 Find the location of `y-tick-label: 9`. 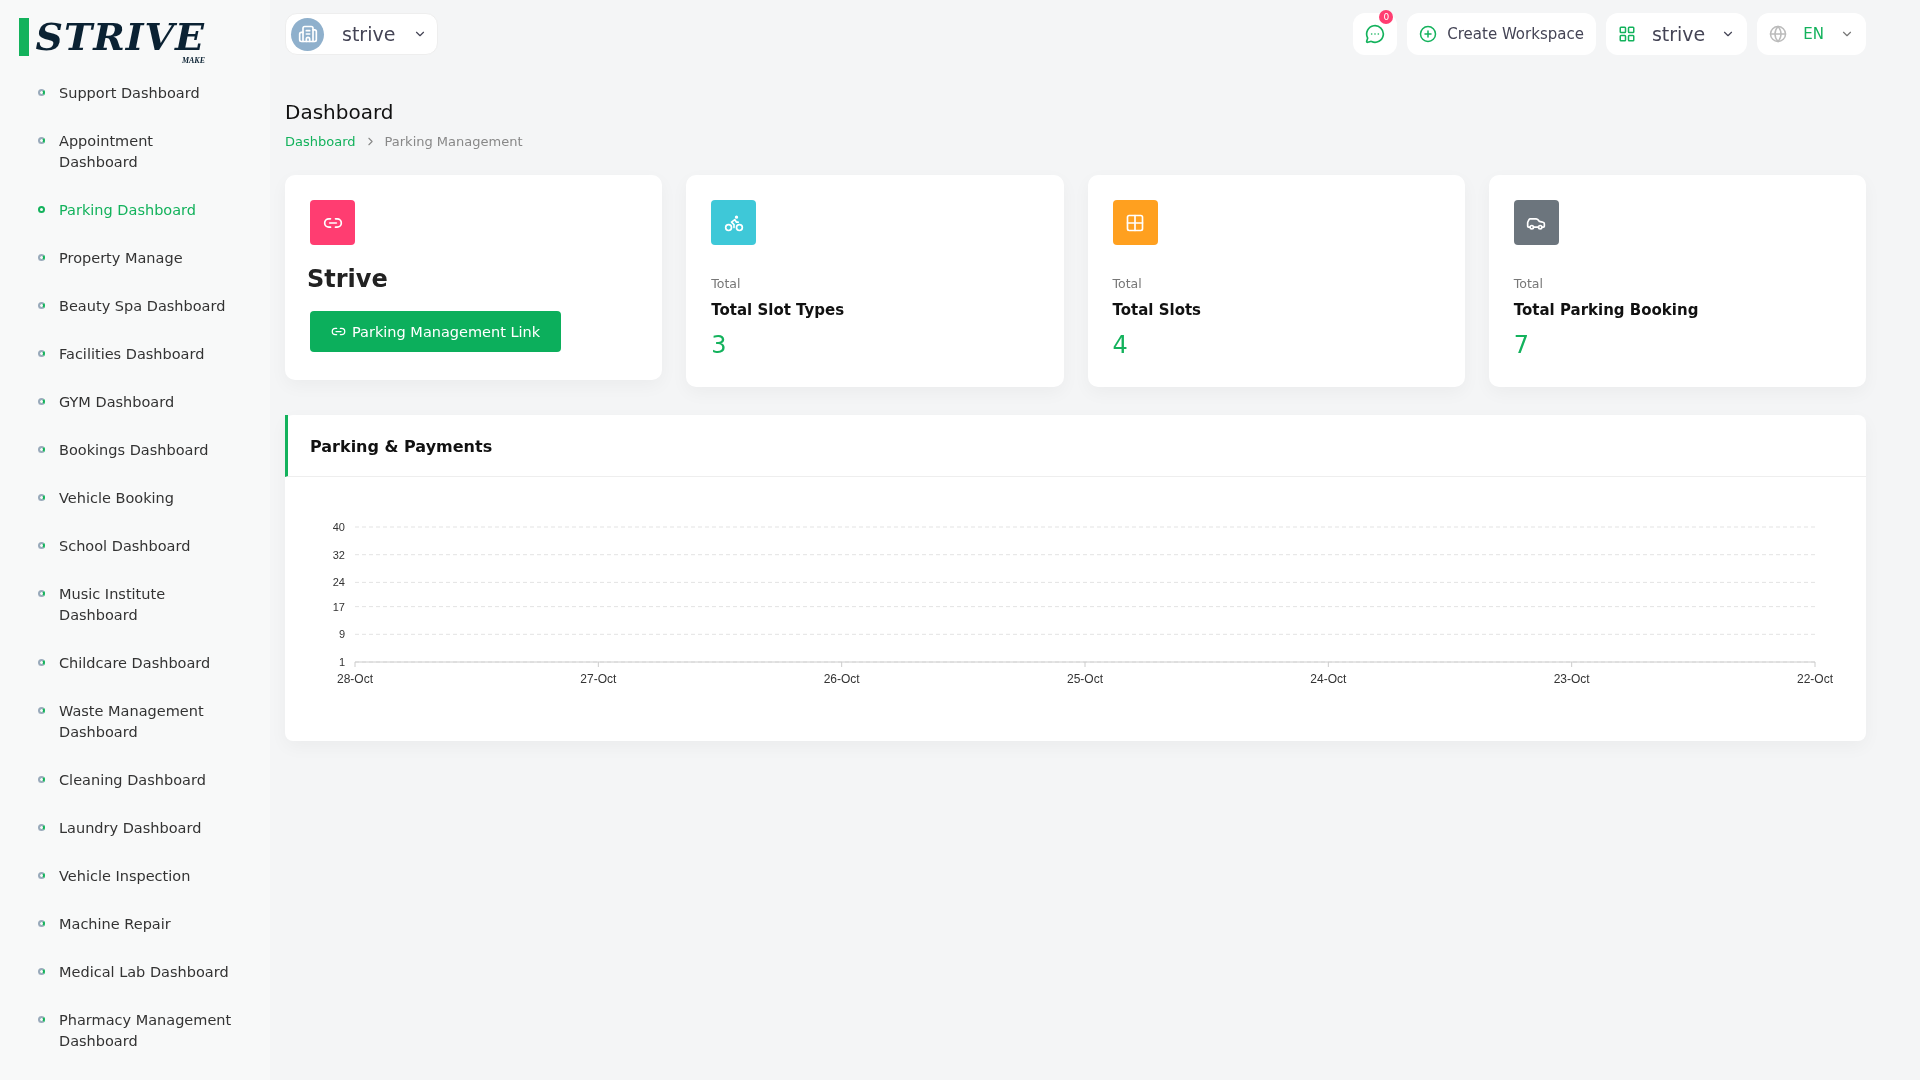

y-tick-label: 9 is located at coordinates (341, 634).